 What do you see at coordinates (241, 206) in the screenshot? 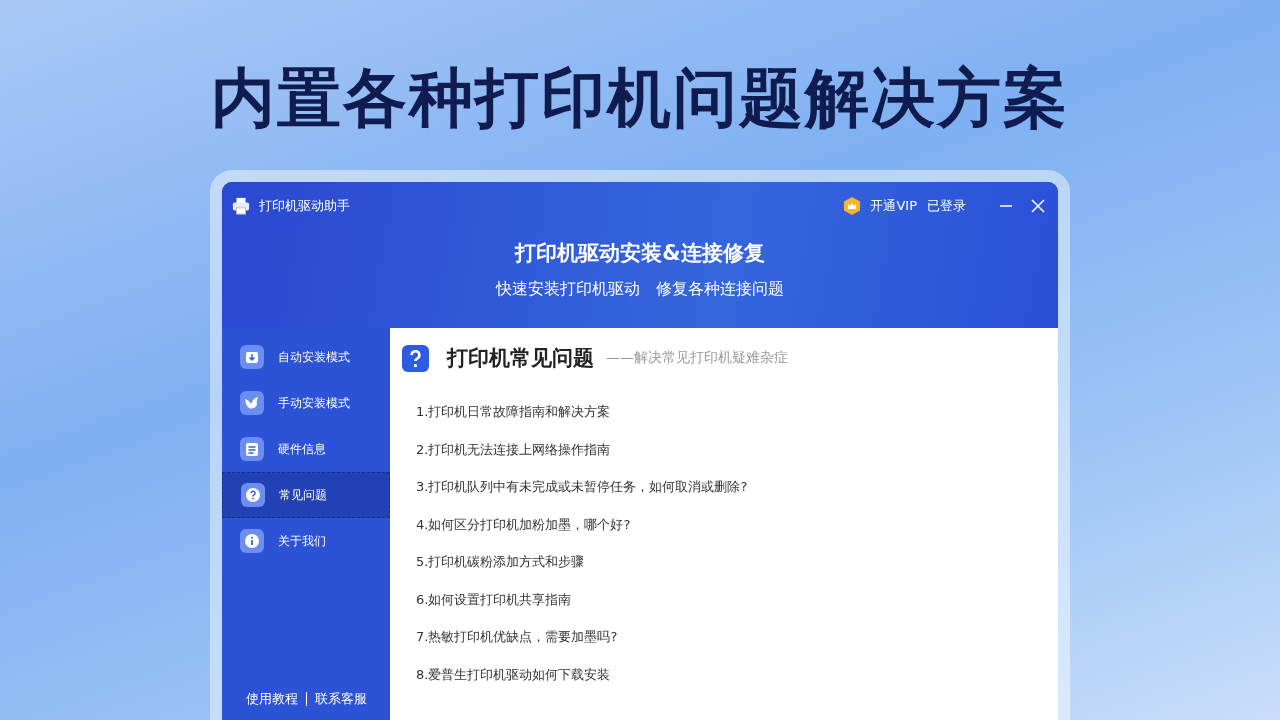
I see `printer-icon` at bounding box center [241, 206].